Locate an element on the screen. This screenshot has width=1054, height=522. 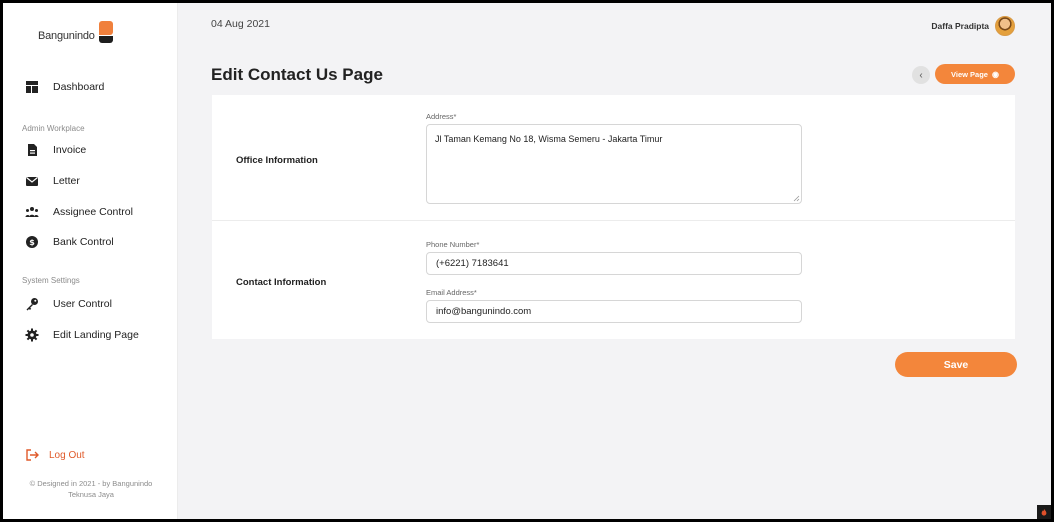
sidebar-item-label: Dashboard is located at coordinates (79, 87).